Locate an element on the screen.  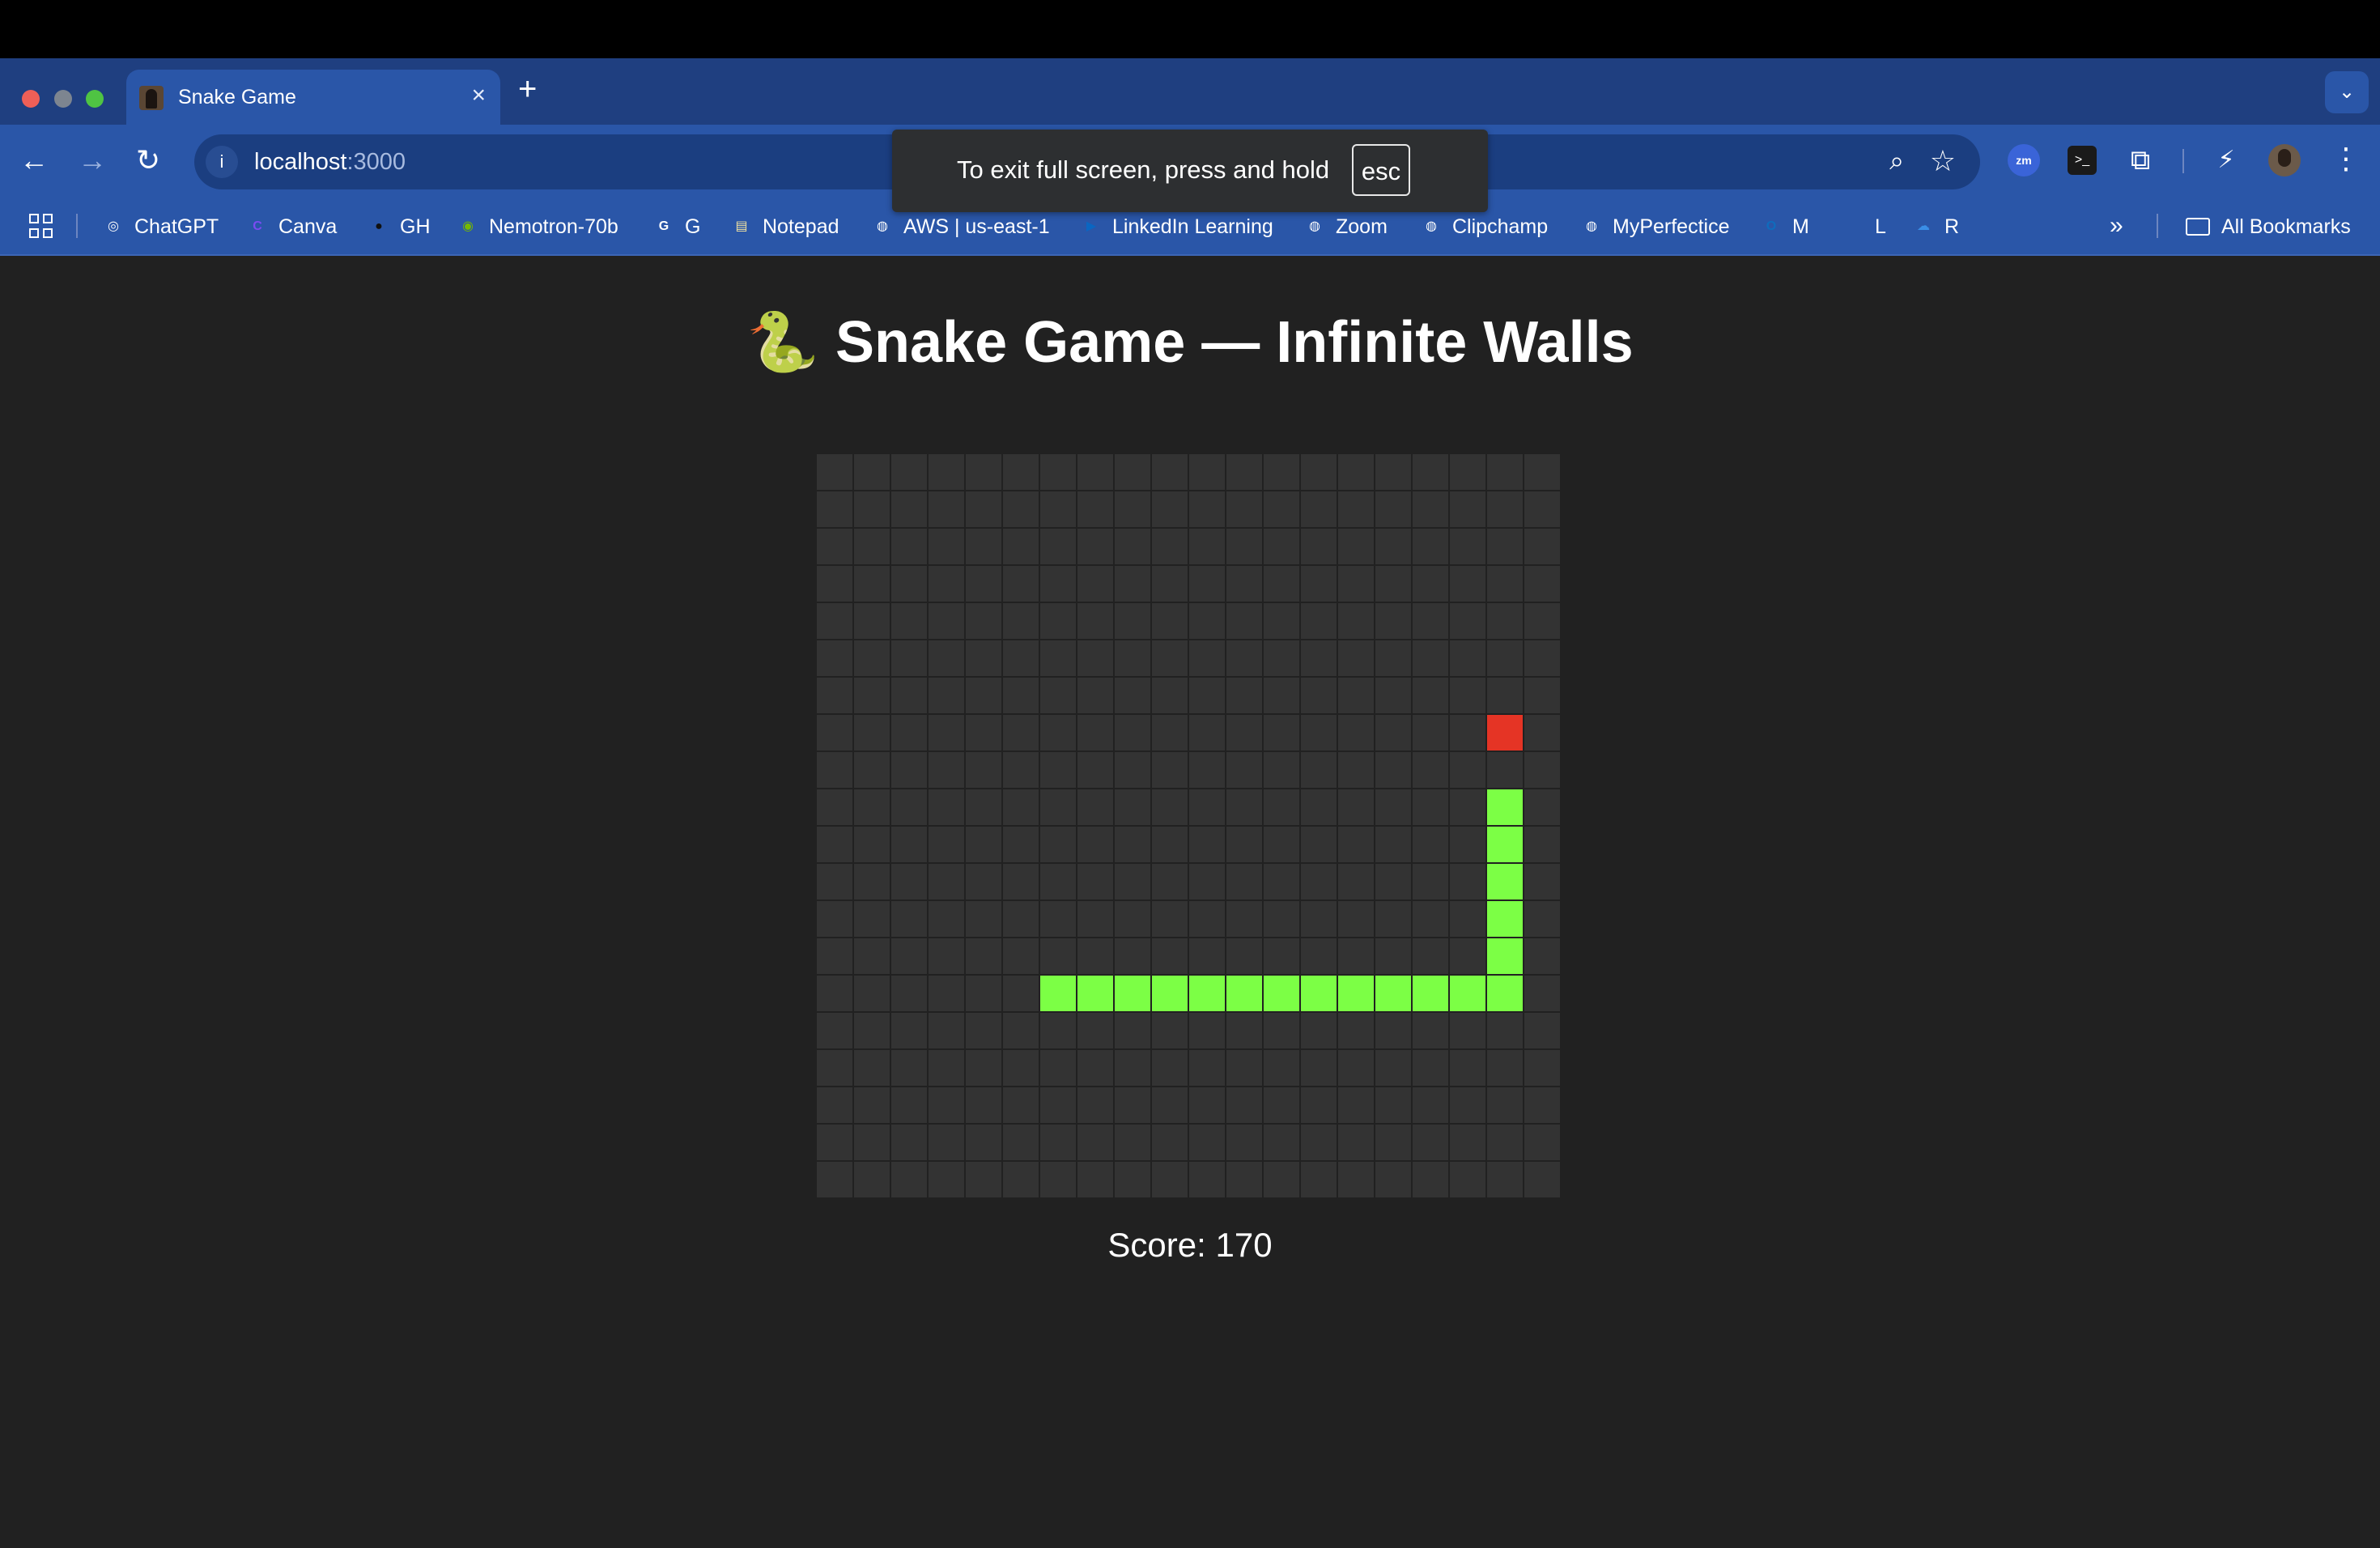
bookmark-item: ◍ MyPerfectice is located at coordinates (1655, 227).